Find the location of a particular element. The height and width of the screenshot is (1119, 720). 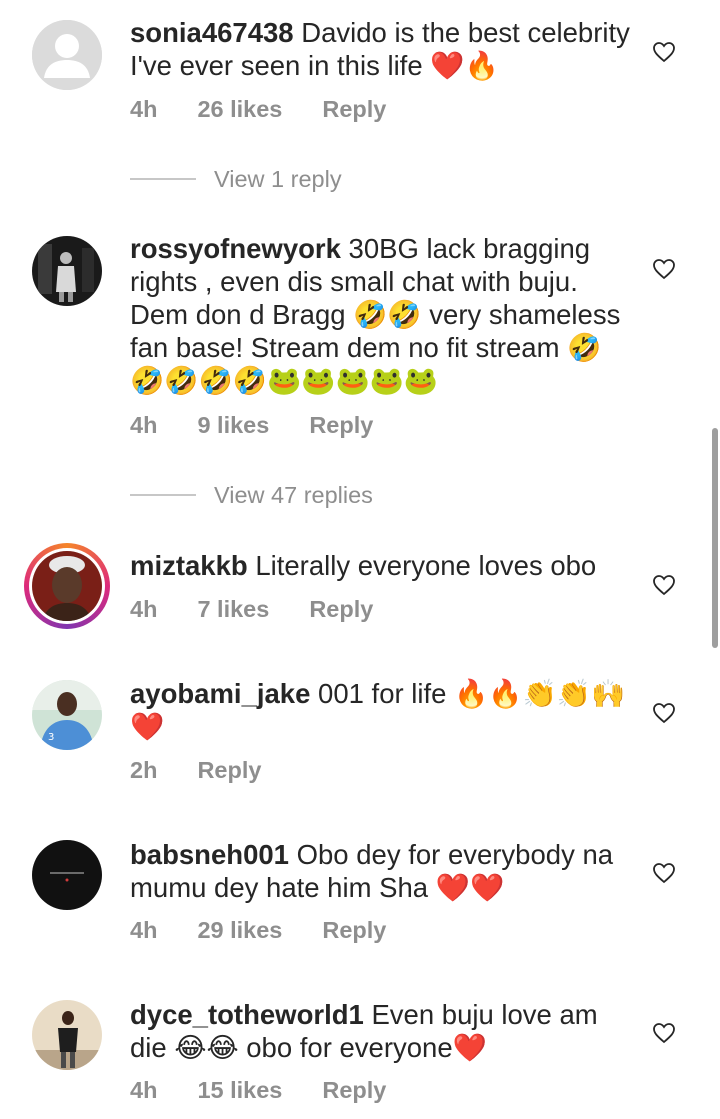

comment-meta: 4h 29 likes Reply is located at coordinates (258, 930).